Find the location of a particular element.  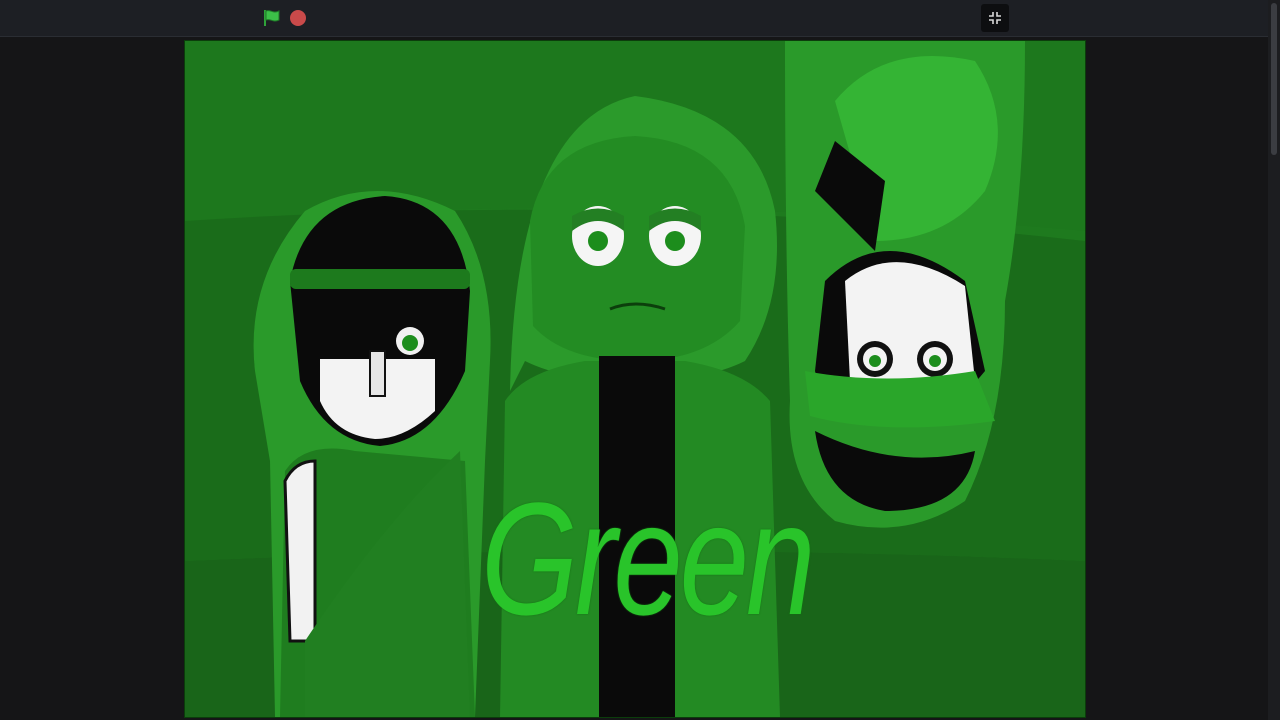

exit-fullscreen-button is located at coordinates (995, 18).